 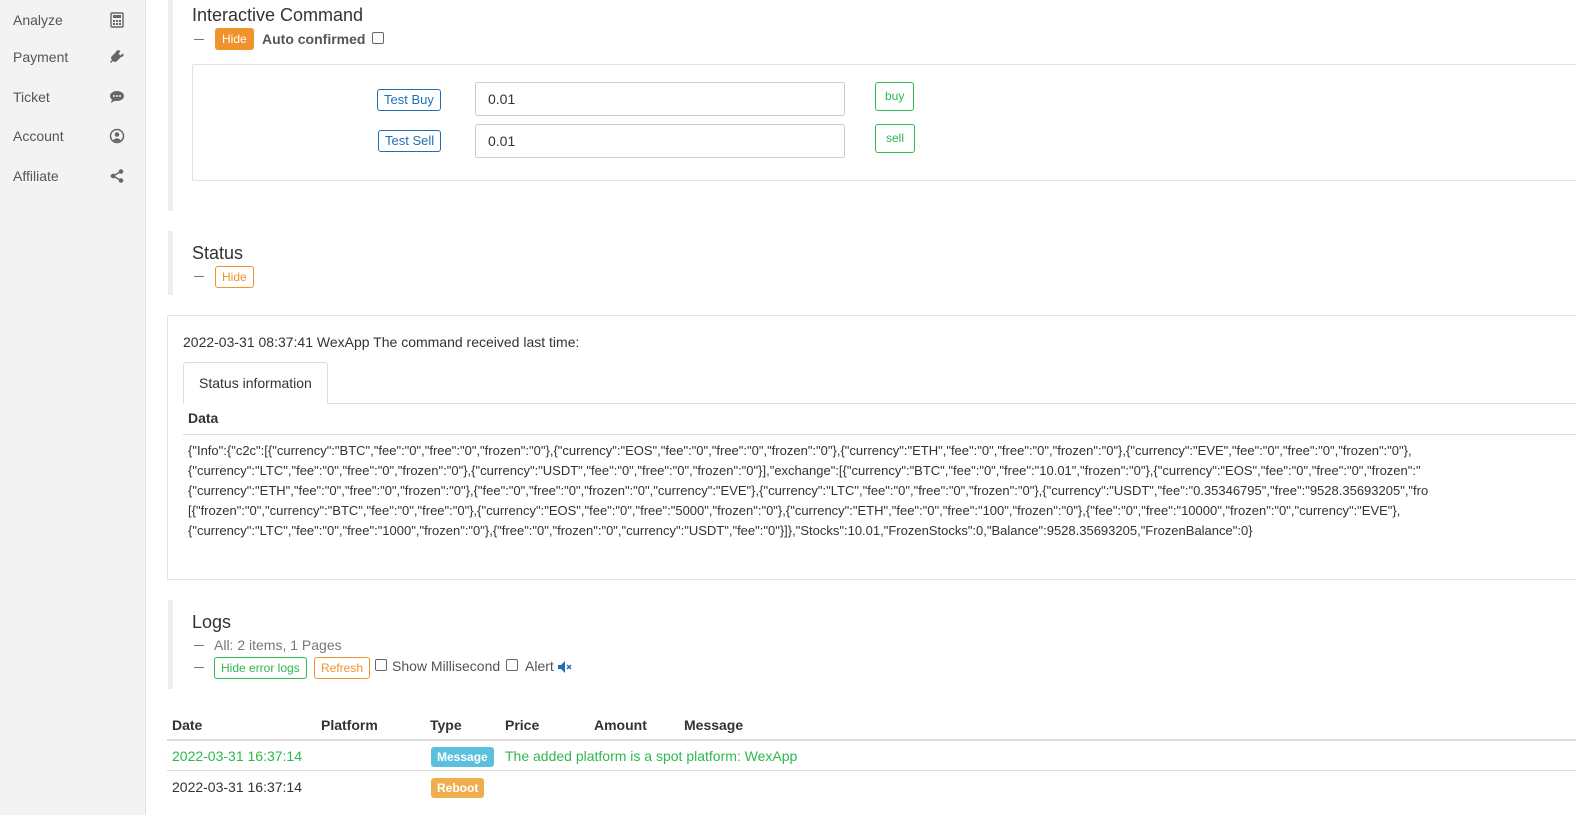 What do you see at coordinates (31, 97) in the screenshot?
I see `sidebar-item-label: Ticket` at bounding box center [31, 97].